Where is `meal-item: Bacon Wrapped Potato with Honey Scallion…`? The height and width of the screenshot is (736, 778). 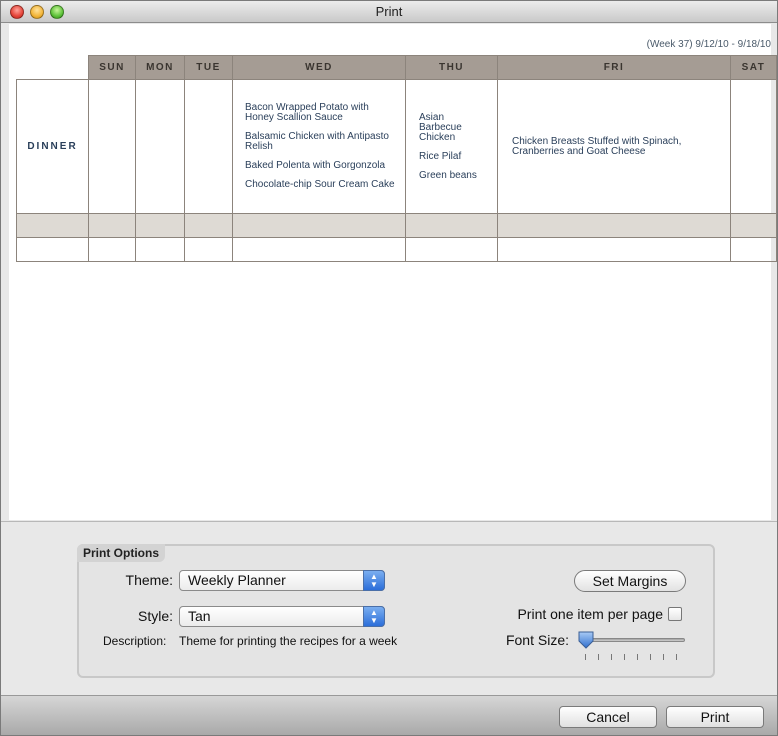 meal-item: Bacon Wrapped Potato with Honey Scallion… is located at coordinates (307, 112).